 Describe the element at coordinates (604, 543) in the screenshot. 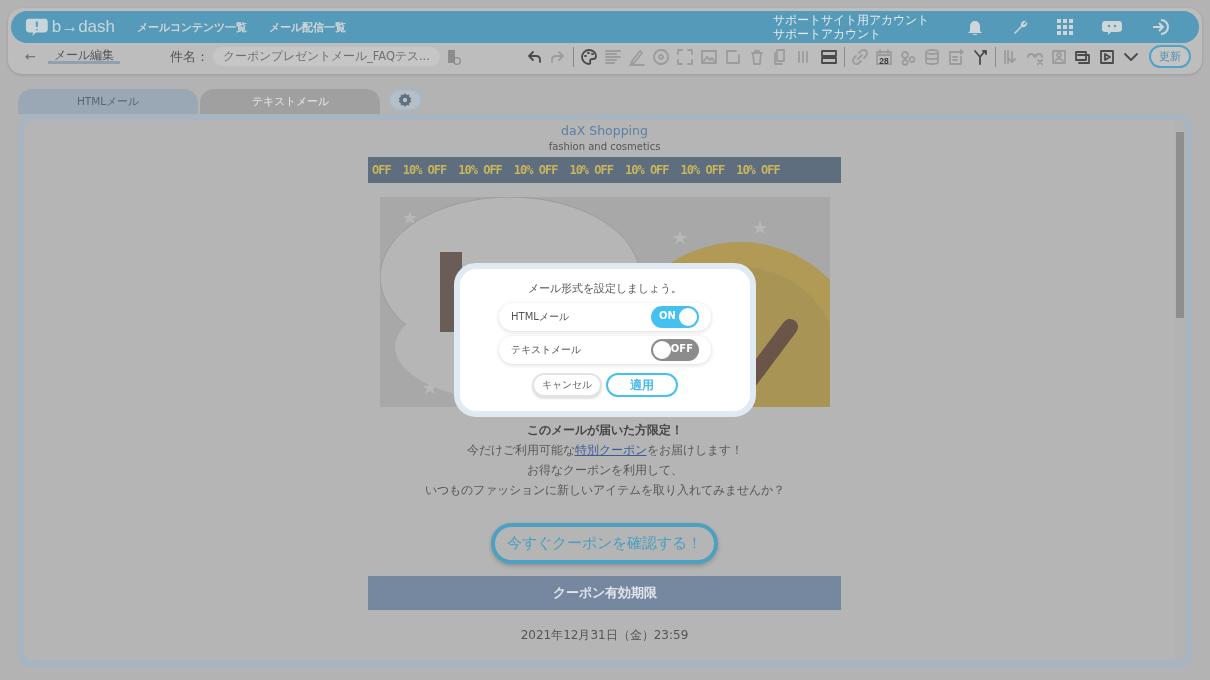

I see `coupon-cta-button: 今すぐクーポンを確認する！` at that location.